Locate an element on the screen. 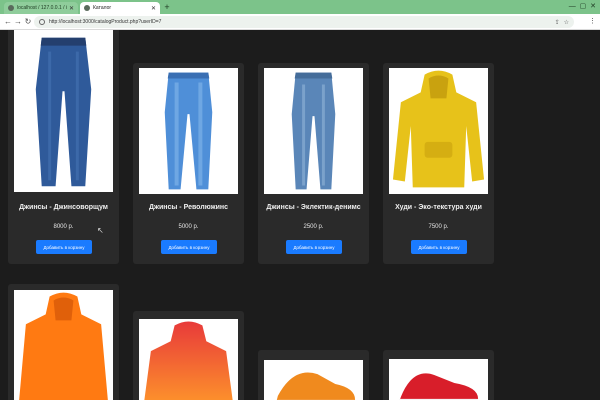 The image size is (600, 400). tab-title: localhost / 127.0.0.1 / internetshop is located at coordinates (42, 8).